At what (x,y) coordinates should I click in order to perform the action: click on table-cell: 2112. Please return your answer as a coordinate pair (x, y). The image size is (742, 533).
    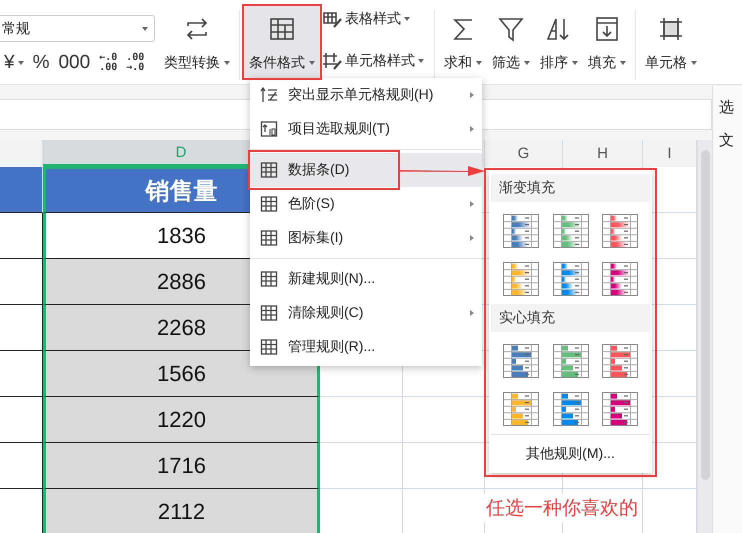
    Looking at the image, I should click on (181, 511).